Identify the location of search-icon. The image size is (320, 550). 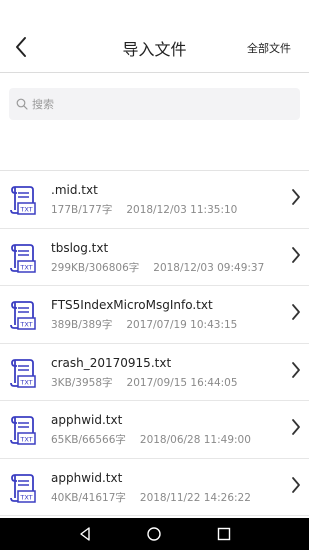
(22, 104).